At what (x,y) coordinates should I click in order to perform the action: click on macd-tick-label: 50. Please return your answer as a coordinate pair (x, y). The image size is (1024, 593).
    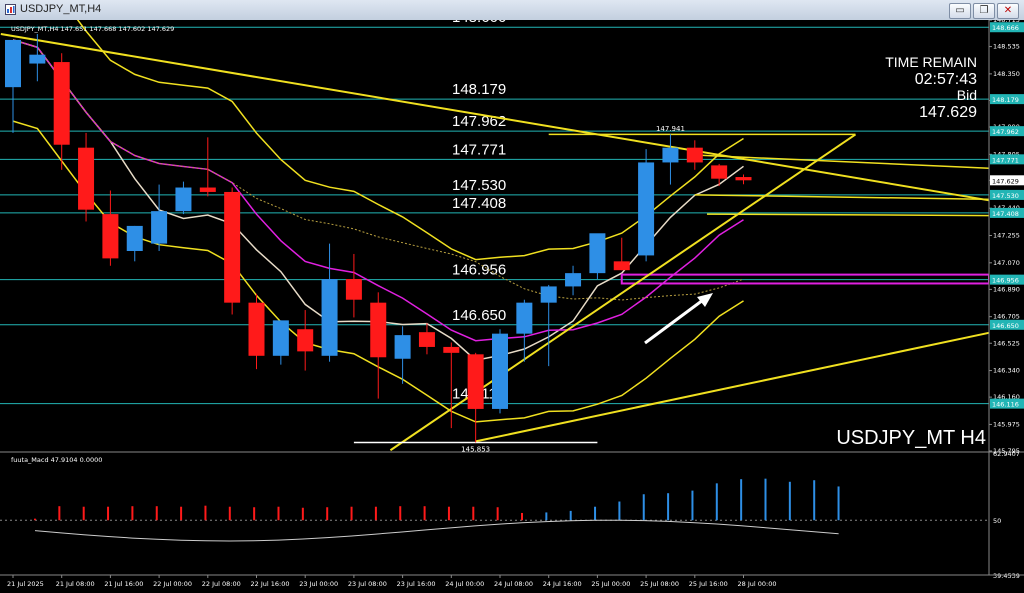
    Looking at the image, I should click on (997, 521).